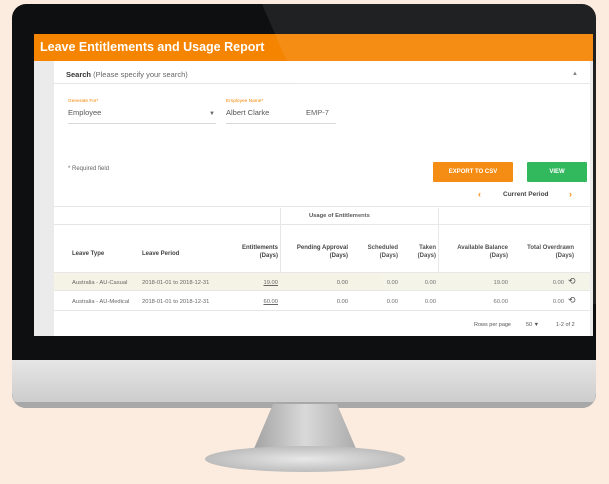 The height and width of the screenshot is (484, 609). Describe the element at coordinates (339, 216) in the screenshot. I see `usage-group-header: Usage of Entitlements` at that location.